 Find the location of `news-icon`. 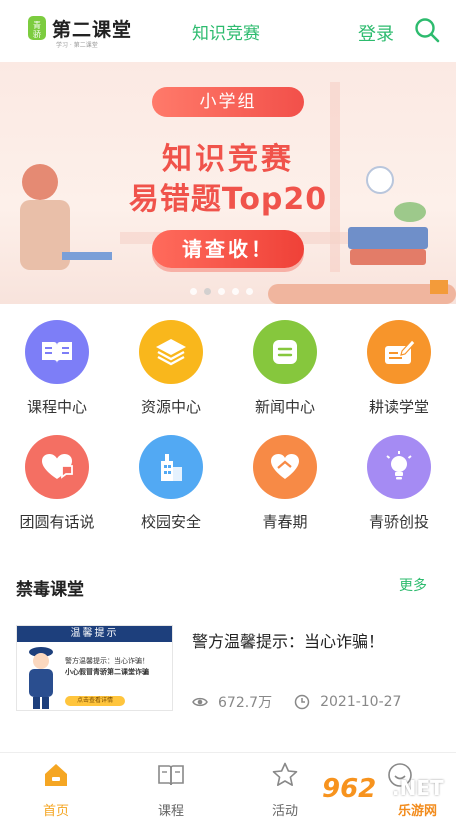

news-icon is located at coordinates (285, 352).